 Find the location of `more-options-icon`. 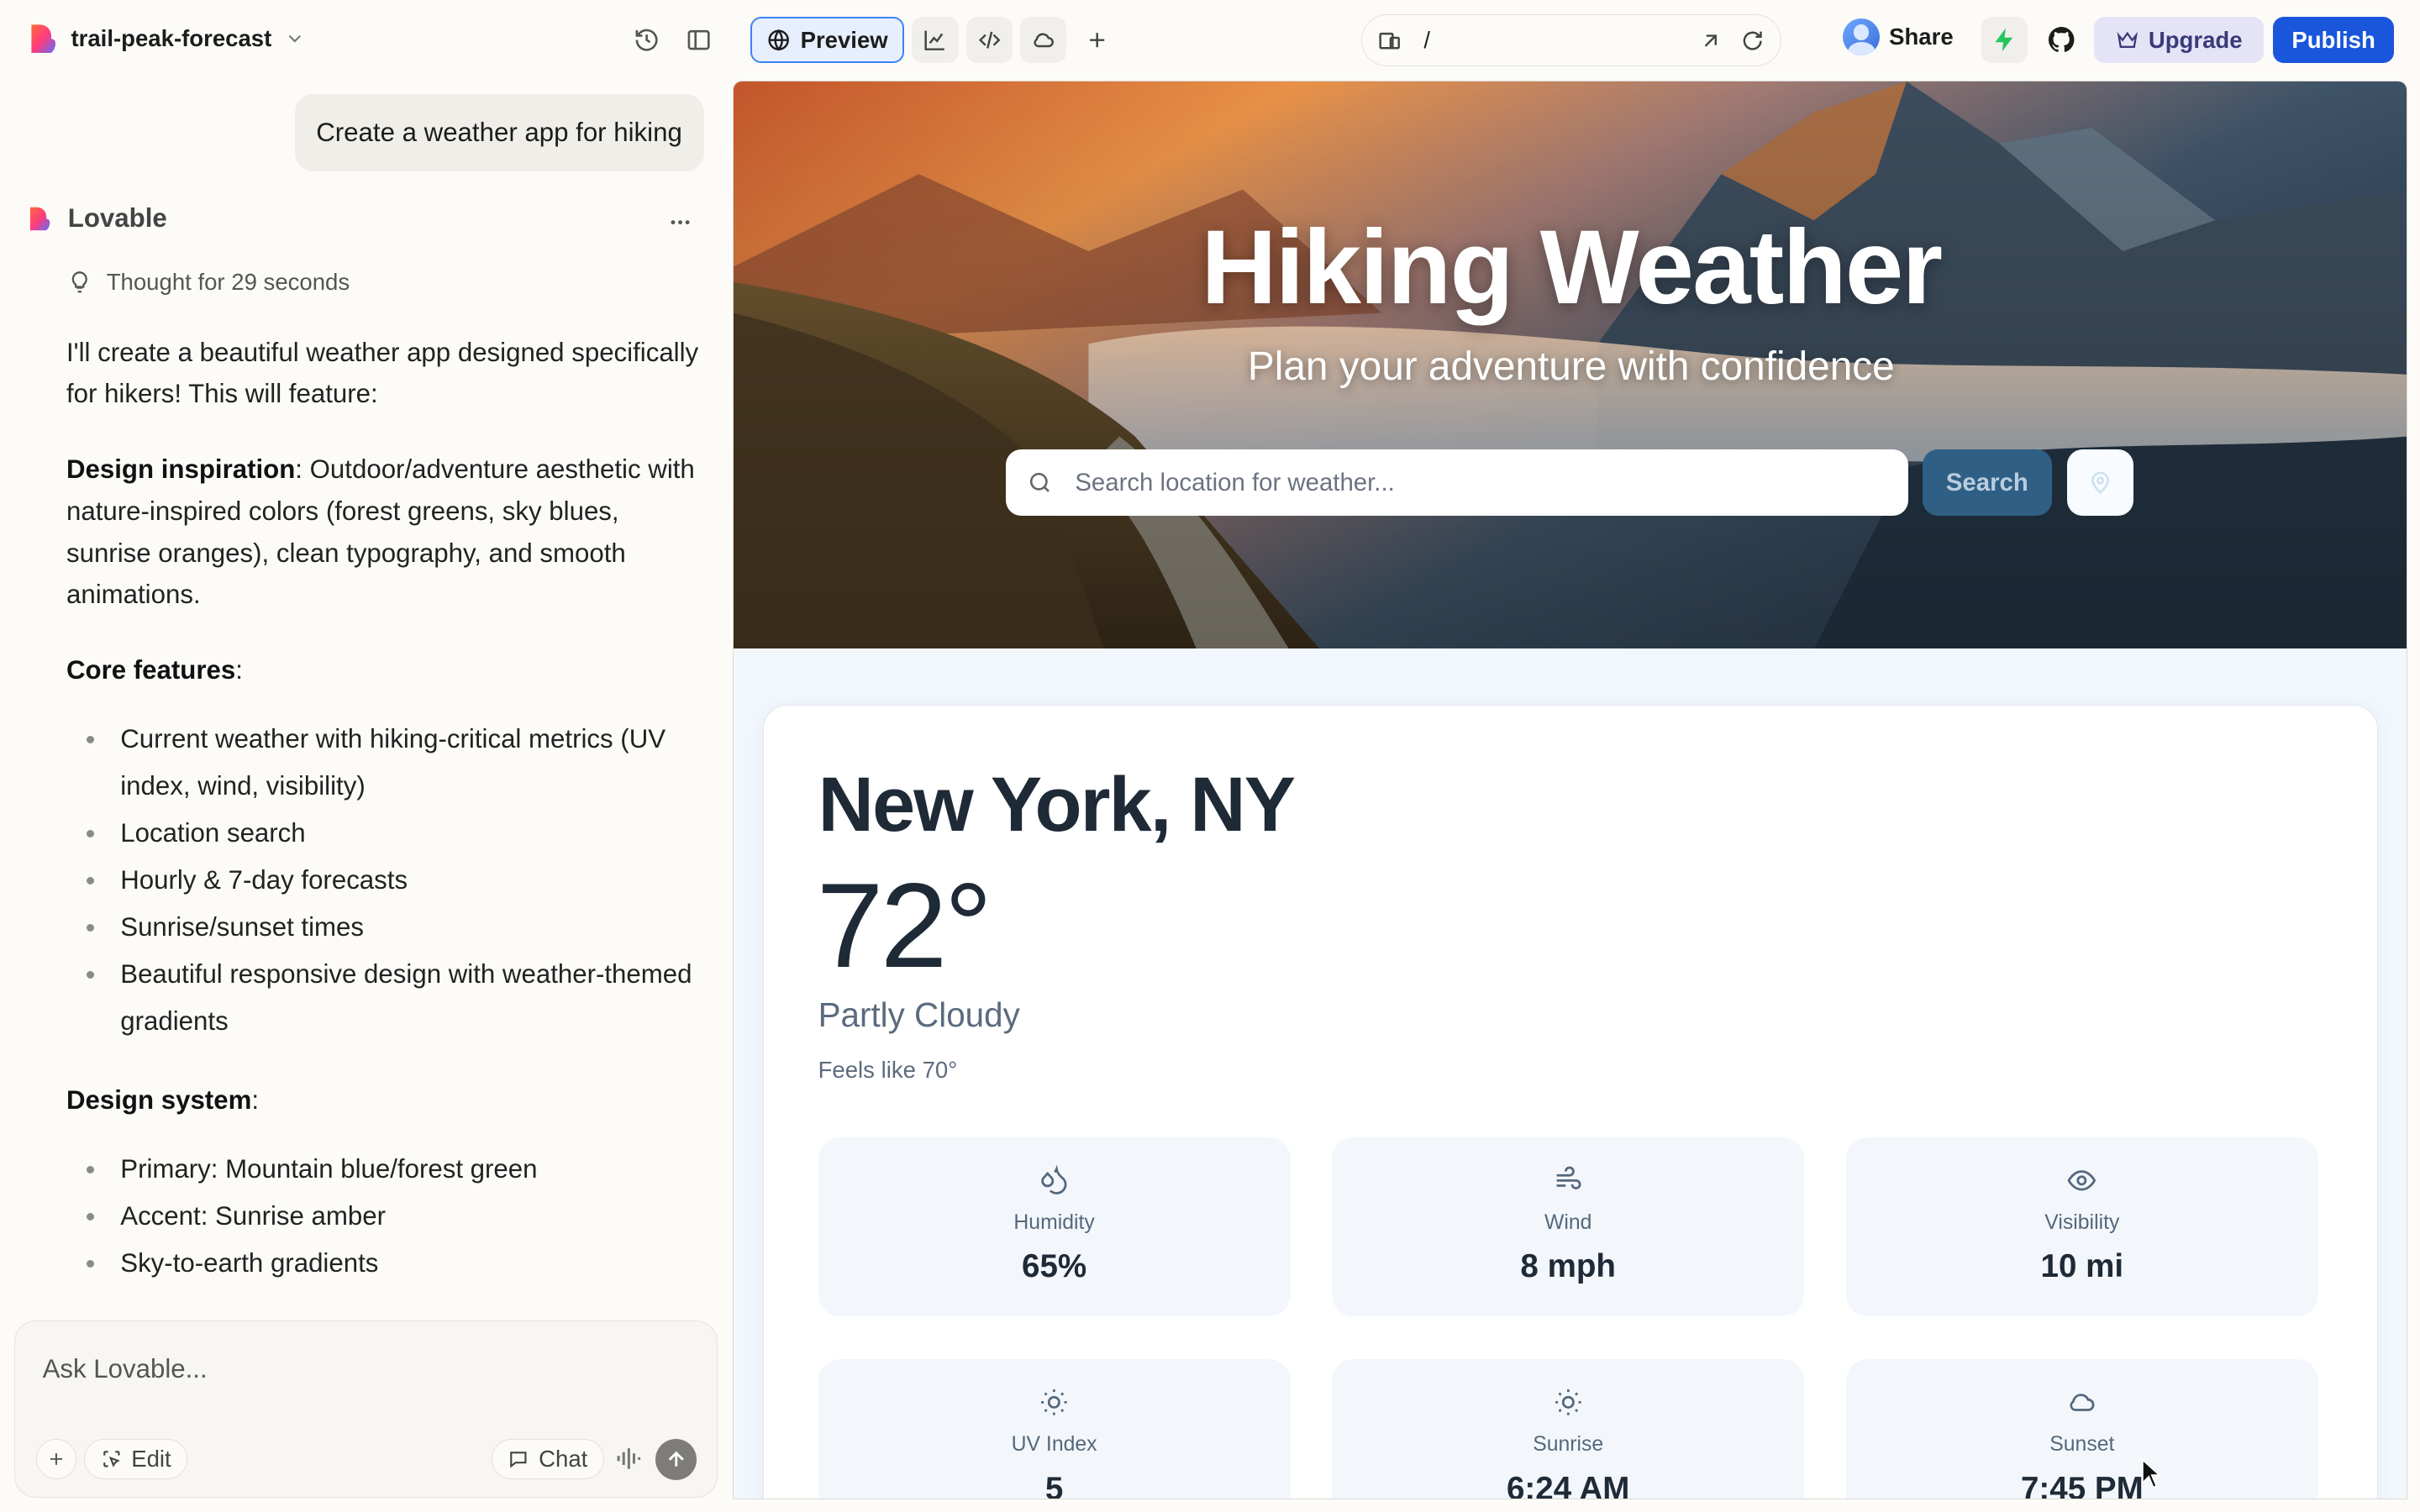

more-options-icon is located at coordinates (680, 222).